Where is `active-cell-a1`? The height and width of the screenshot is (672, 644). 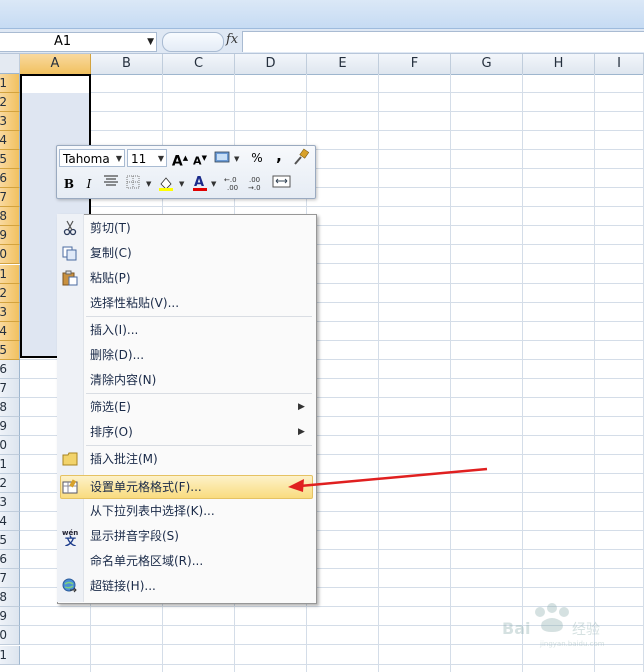 active-cell-a1 is located at coordinates (55, 84).